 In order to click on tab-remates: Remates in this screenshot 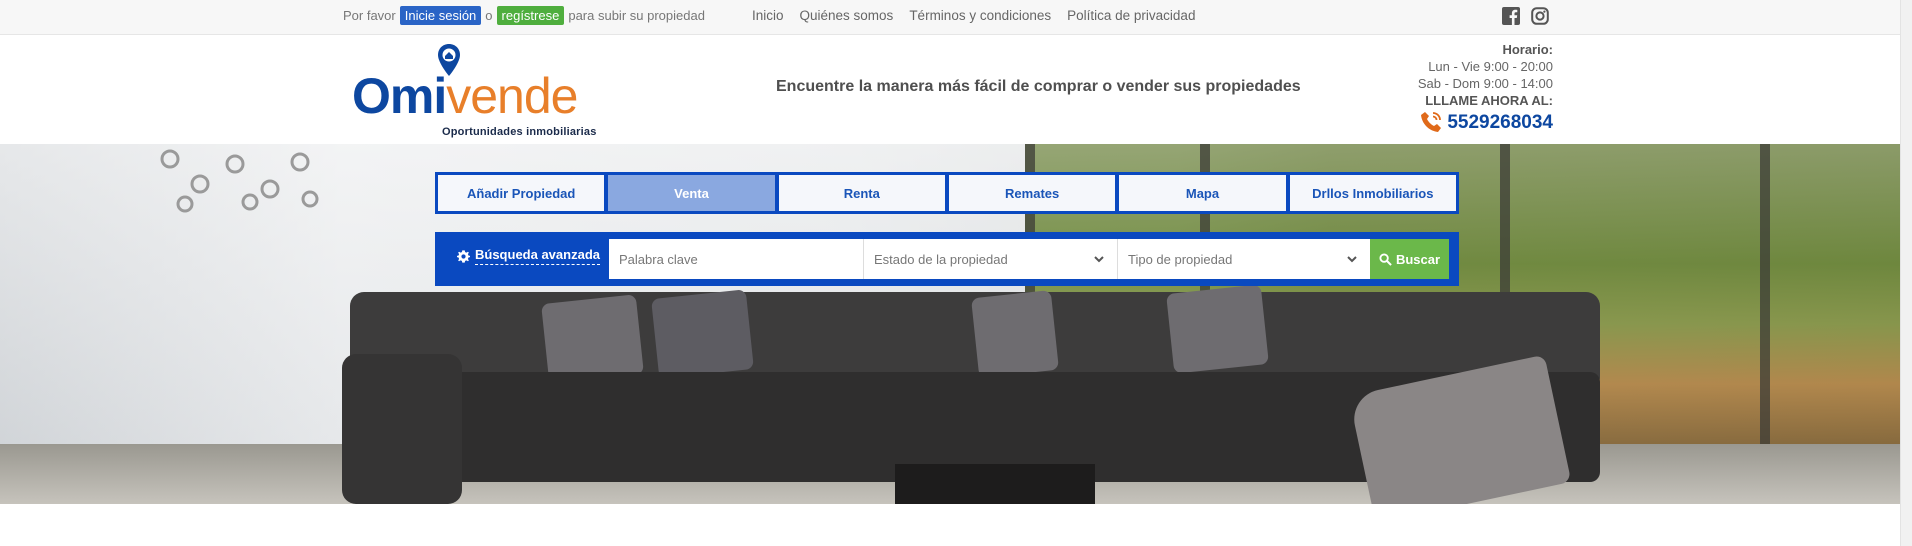, I will do `click(1032, 193)`.